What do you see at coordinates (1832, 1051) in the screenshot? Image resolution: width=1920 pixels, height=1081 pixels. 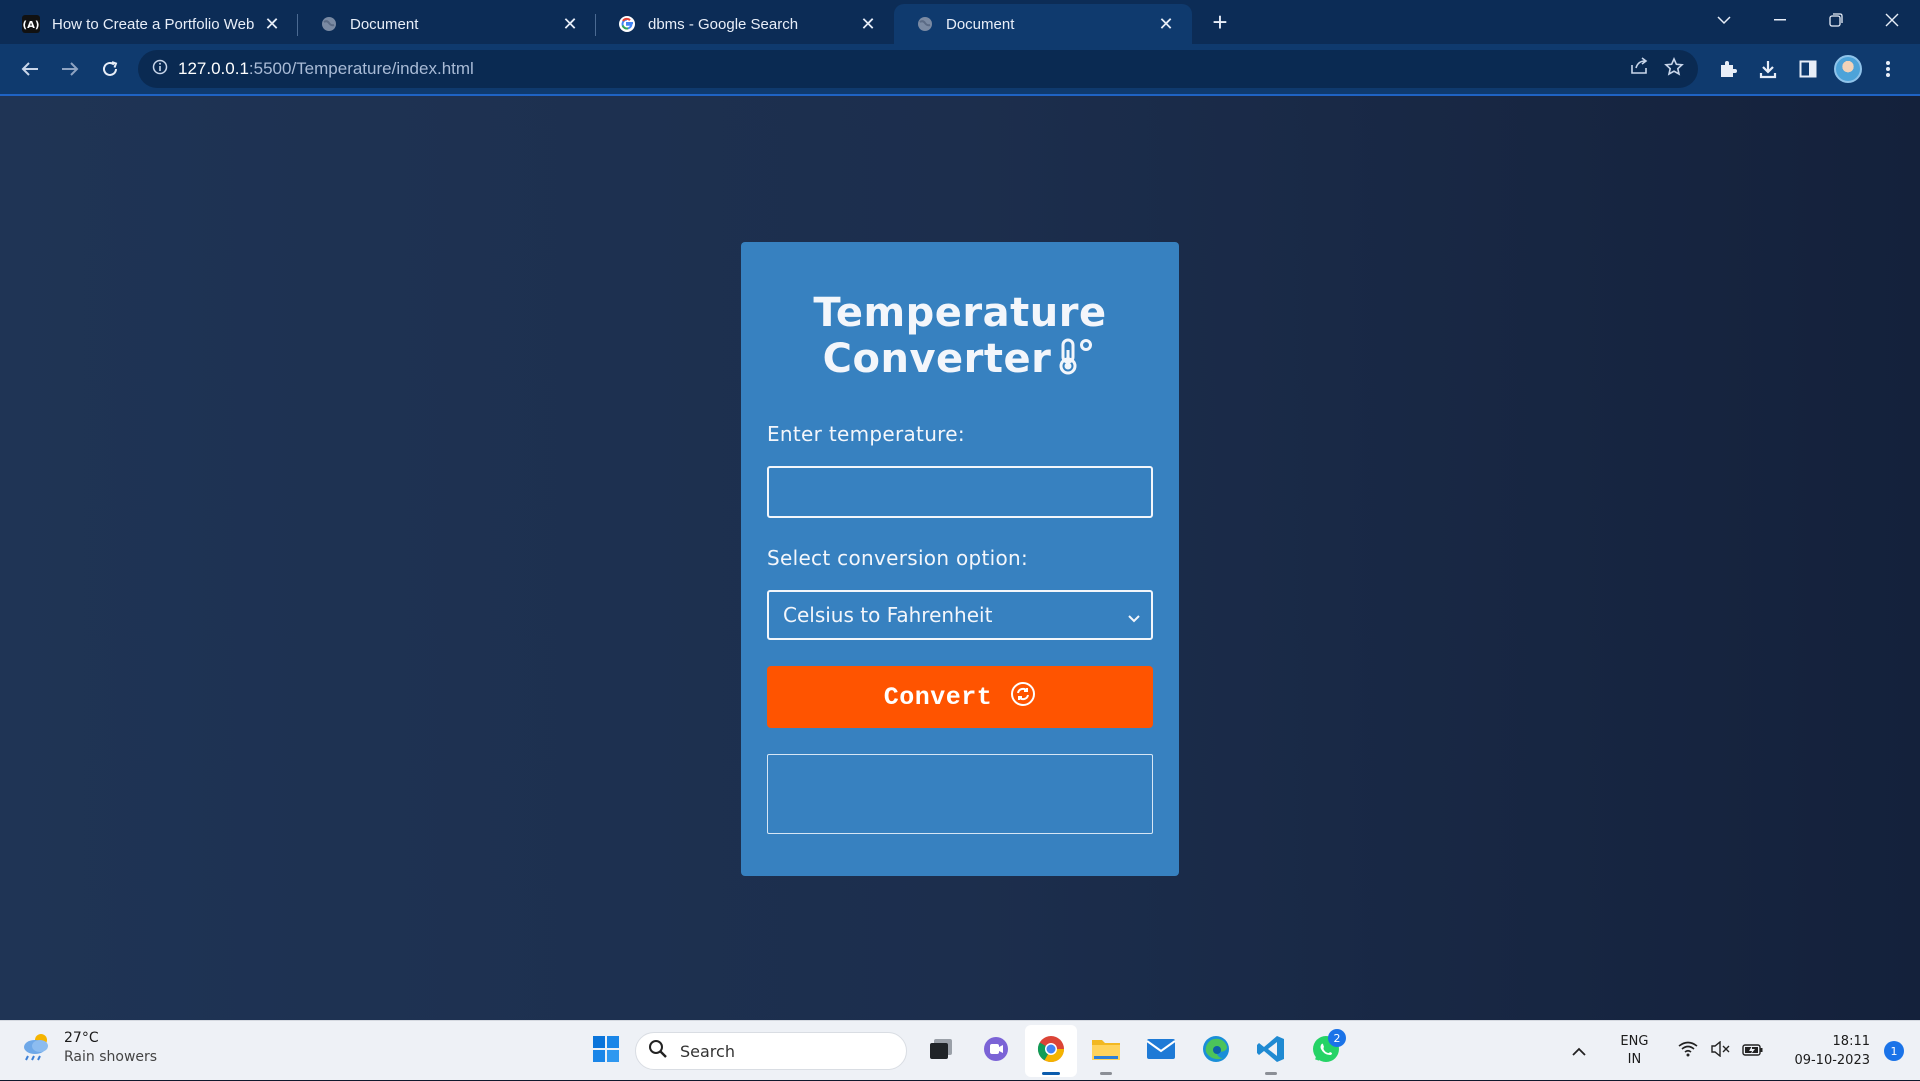 I see `clock: 18:11 09-10-2023` at bounding box center [1832, 1051].